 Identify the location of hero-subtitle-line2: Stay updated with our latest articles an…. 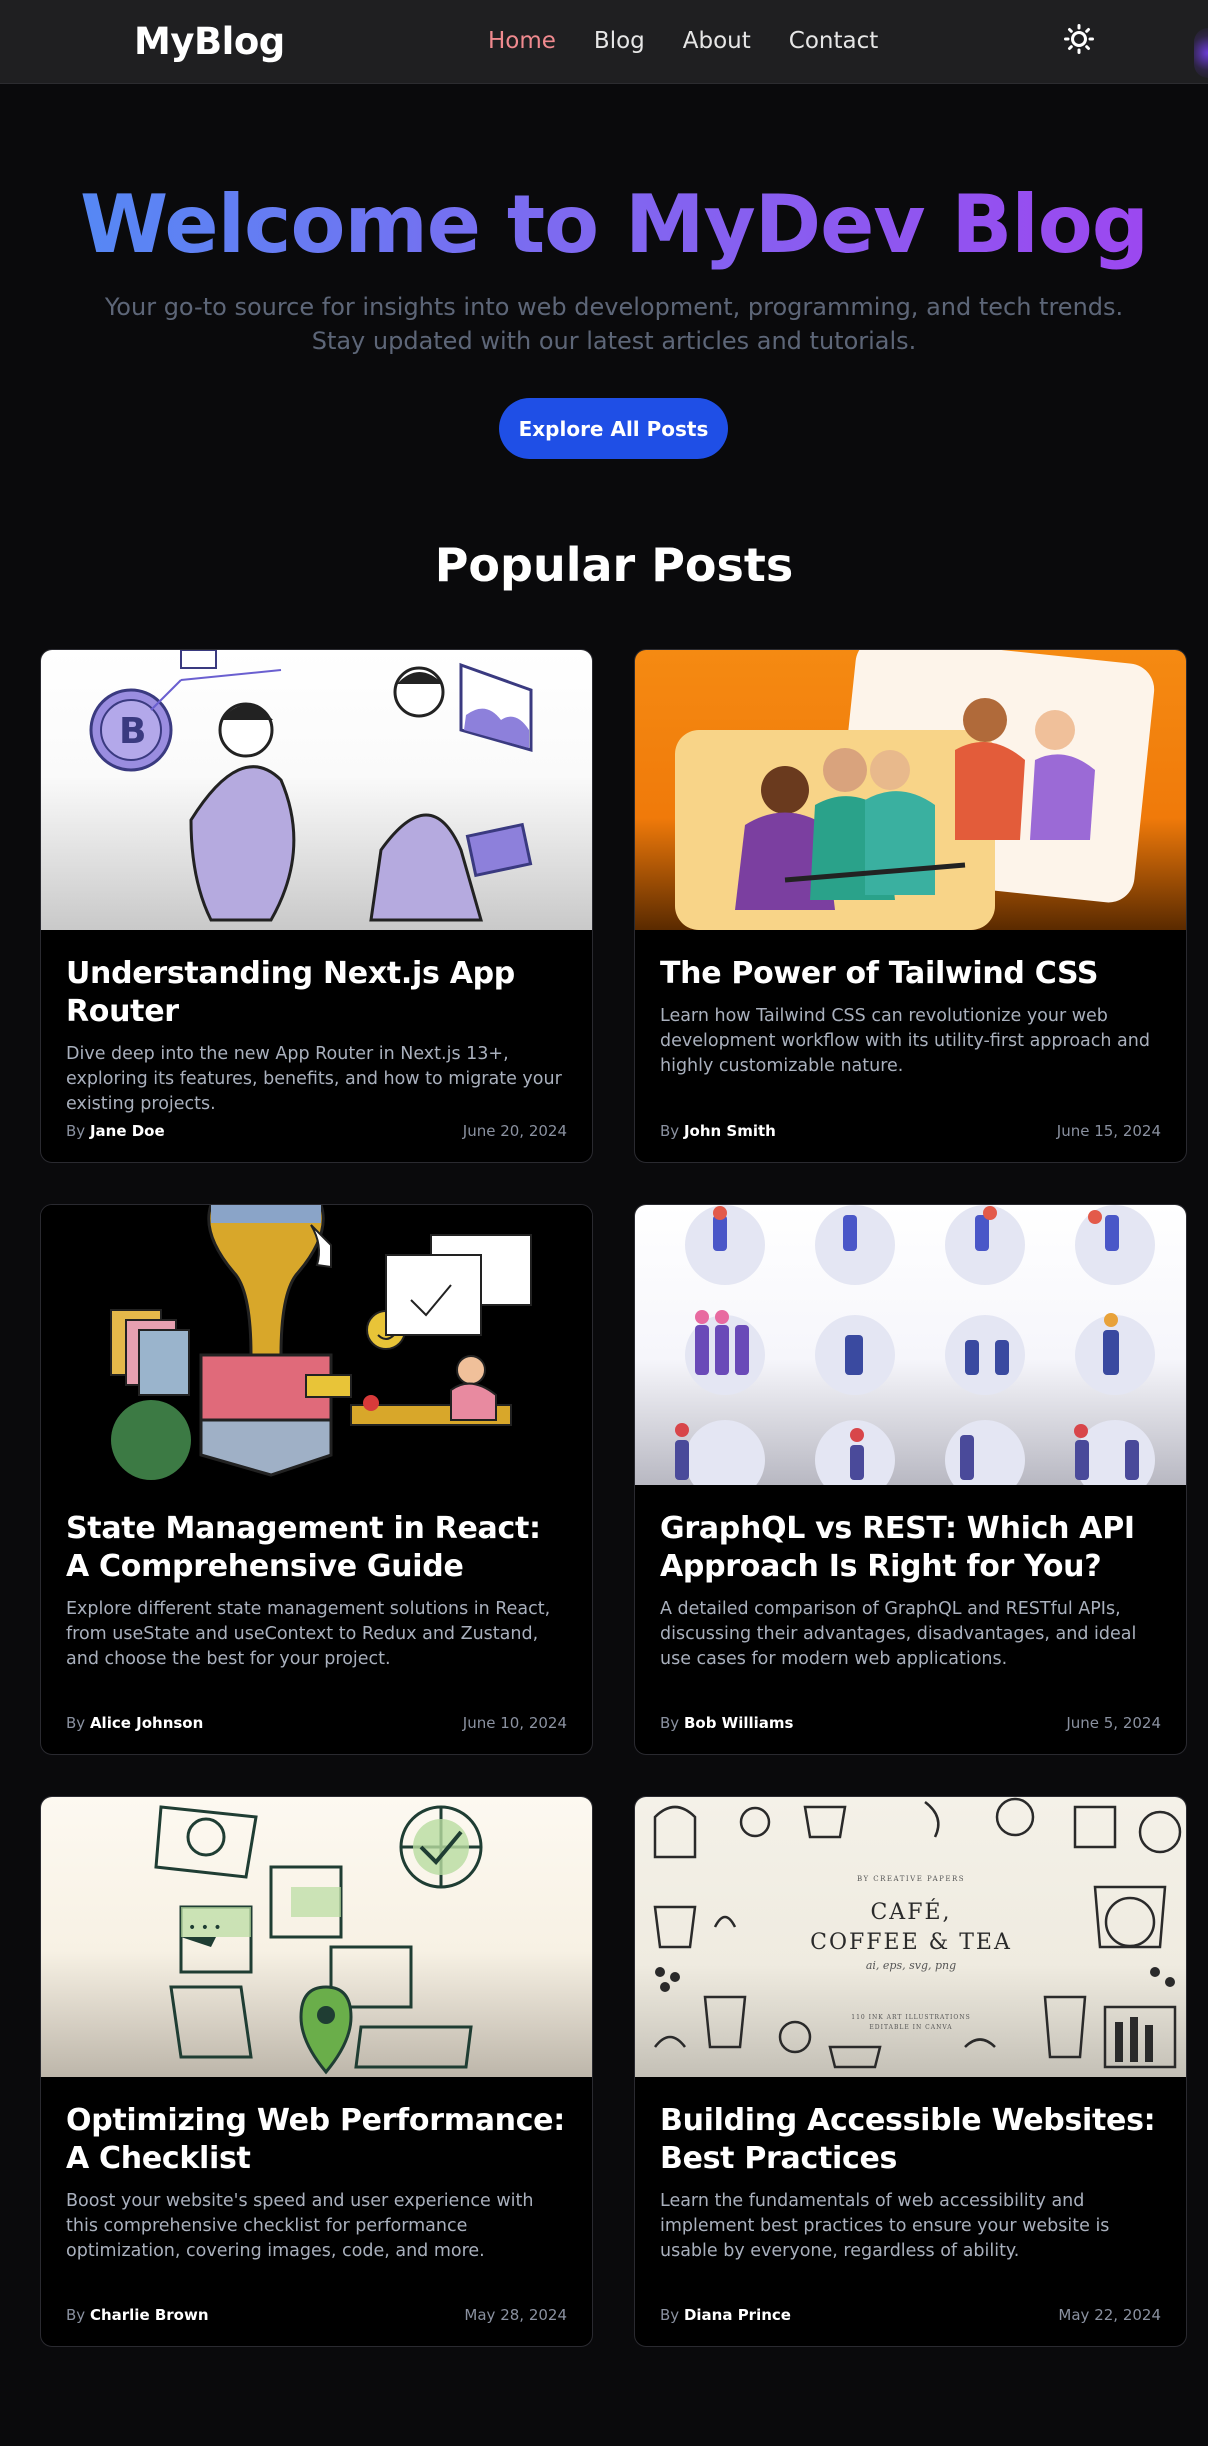
(614, 341).